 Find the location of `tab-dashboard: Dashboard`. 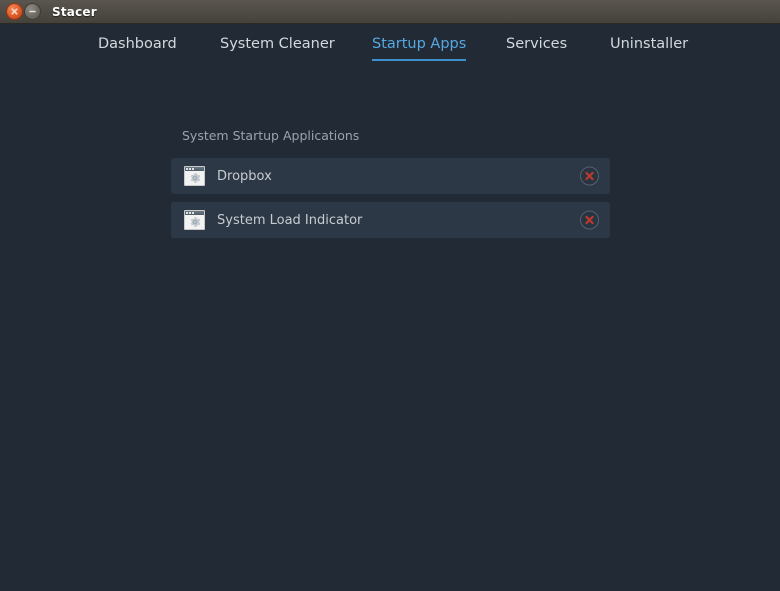

tab-dashboard: Dashboard is located at coordinates (137, 47).